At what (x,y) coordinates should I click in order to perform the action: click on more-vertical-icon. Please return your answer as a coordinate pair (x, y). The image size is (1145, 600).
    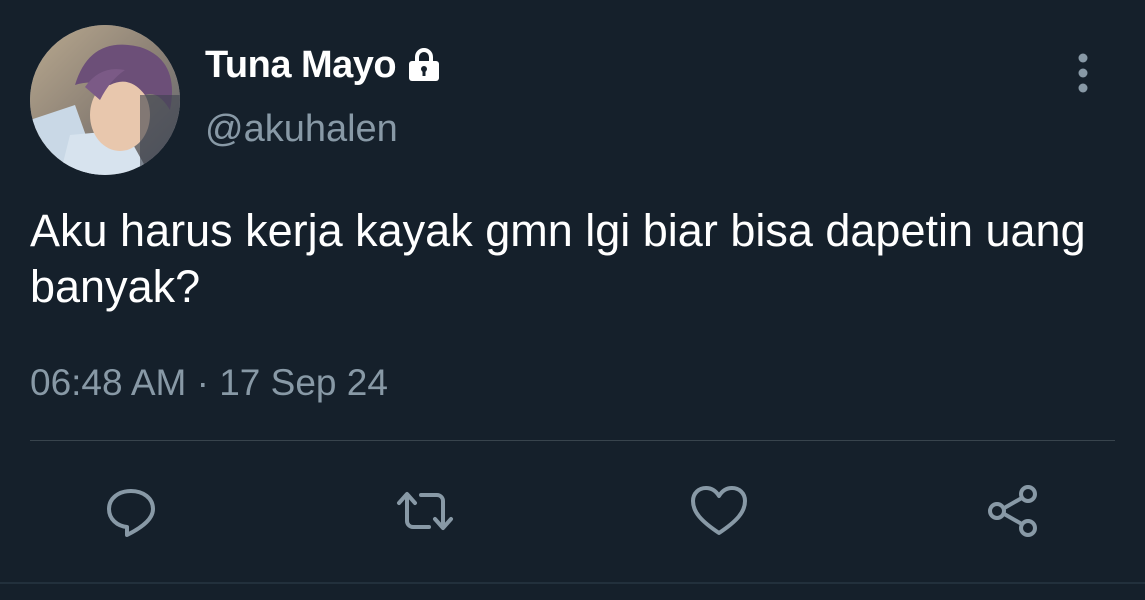
    Looking at the image, I should click on (1083, 73).